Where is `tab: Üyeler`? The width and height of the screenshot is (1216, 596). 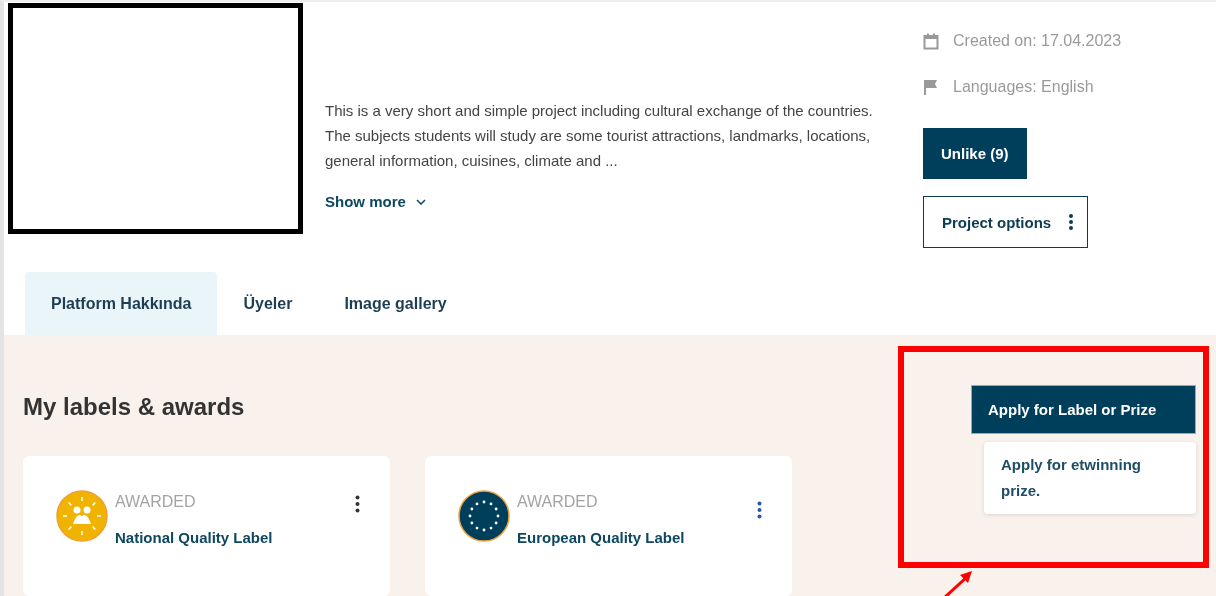
tab: Üyeler is located at coordinates (268, 303).